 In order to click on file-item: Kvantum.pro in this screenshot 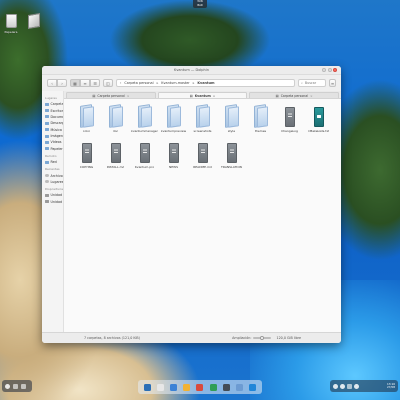, I will do `click(144, 159)`.